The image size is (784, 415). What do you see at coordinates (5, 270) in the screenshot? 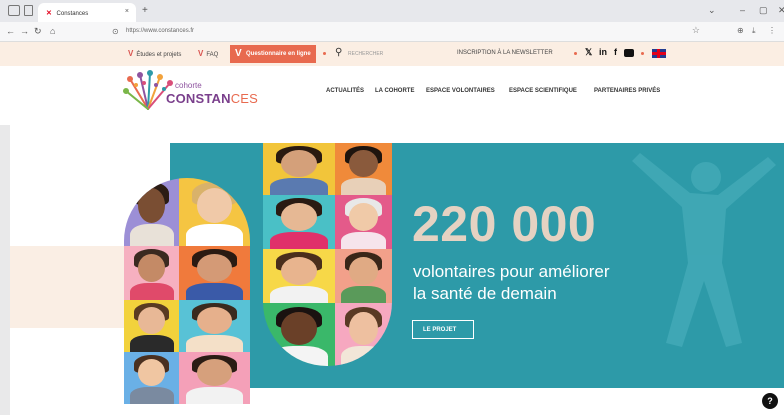
I see `page-side-shadow` at bounding box center [5, 270].